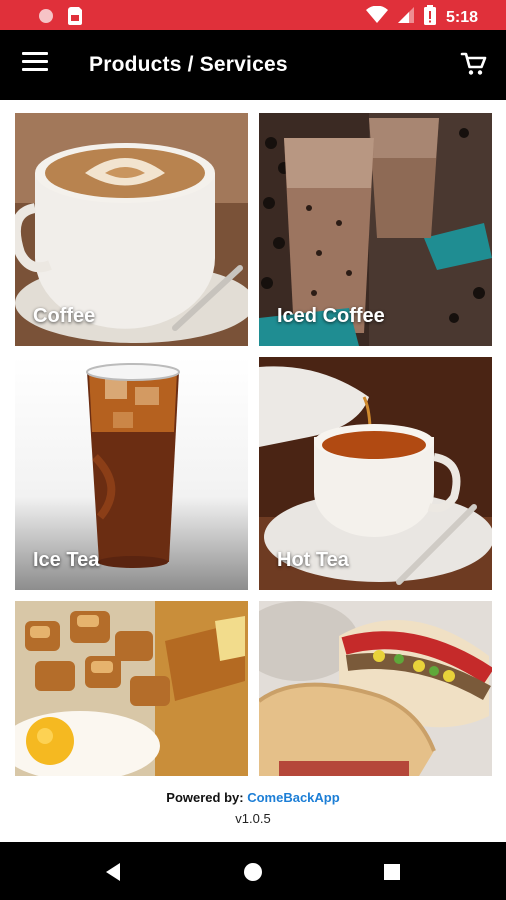 The height and width of the screenshot is (900, 506). What do you see at coordinates (405, 17) in the screenshot?
I see `signal-icon` at bounding box center [405, 17].